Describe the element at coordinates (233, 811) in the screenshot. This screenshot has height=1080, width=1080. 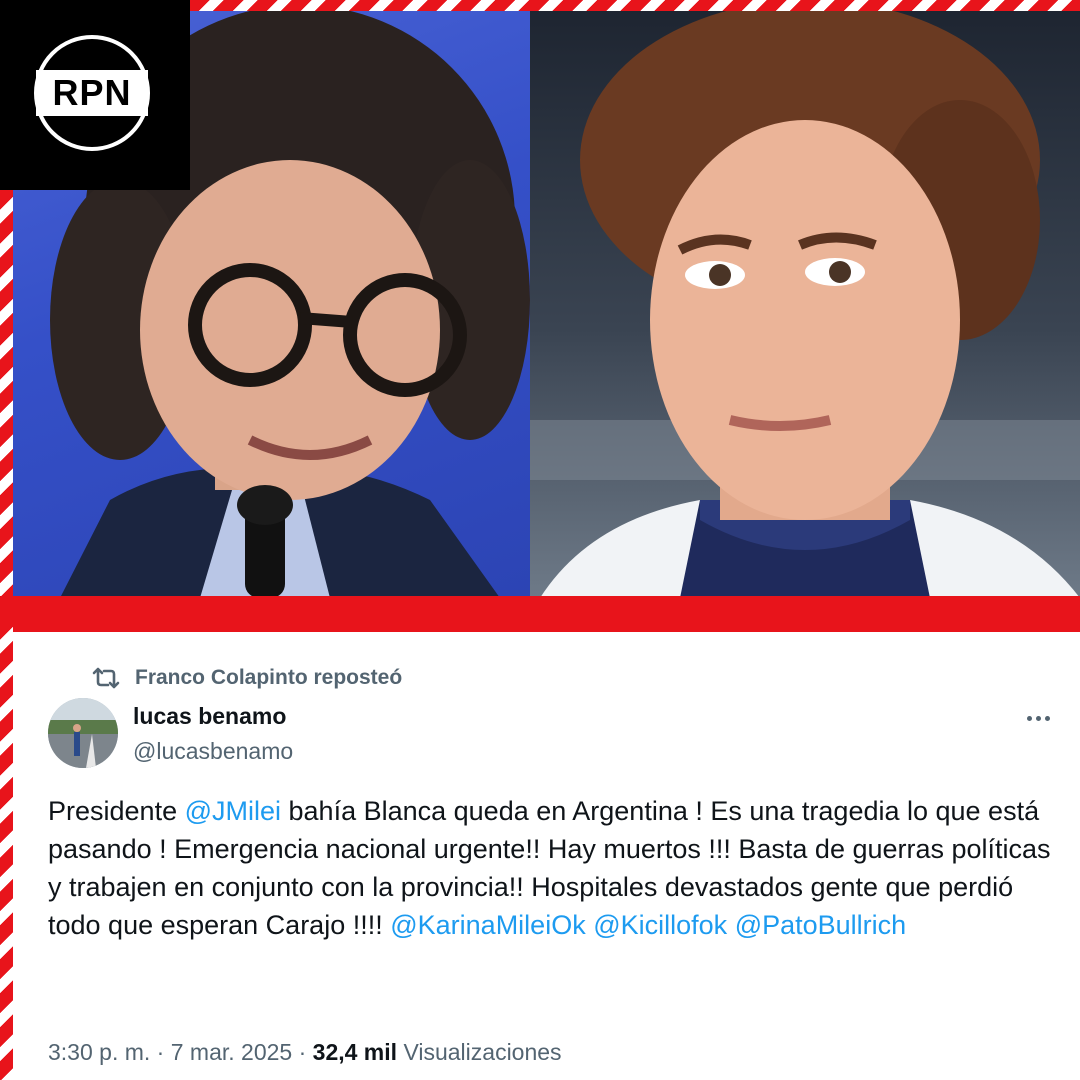
I see `mention-link: @JMilei` at that location.